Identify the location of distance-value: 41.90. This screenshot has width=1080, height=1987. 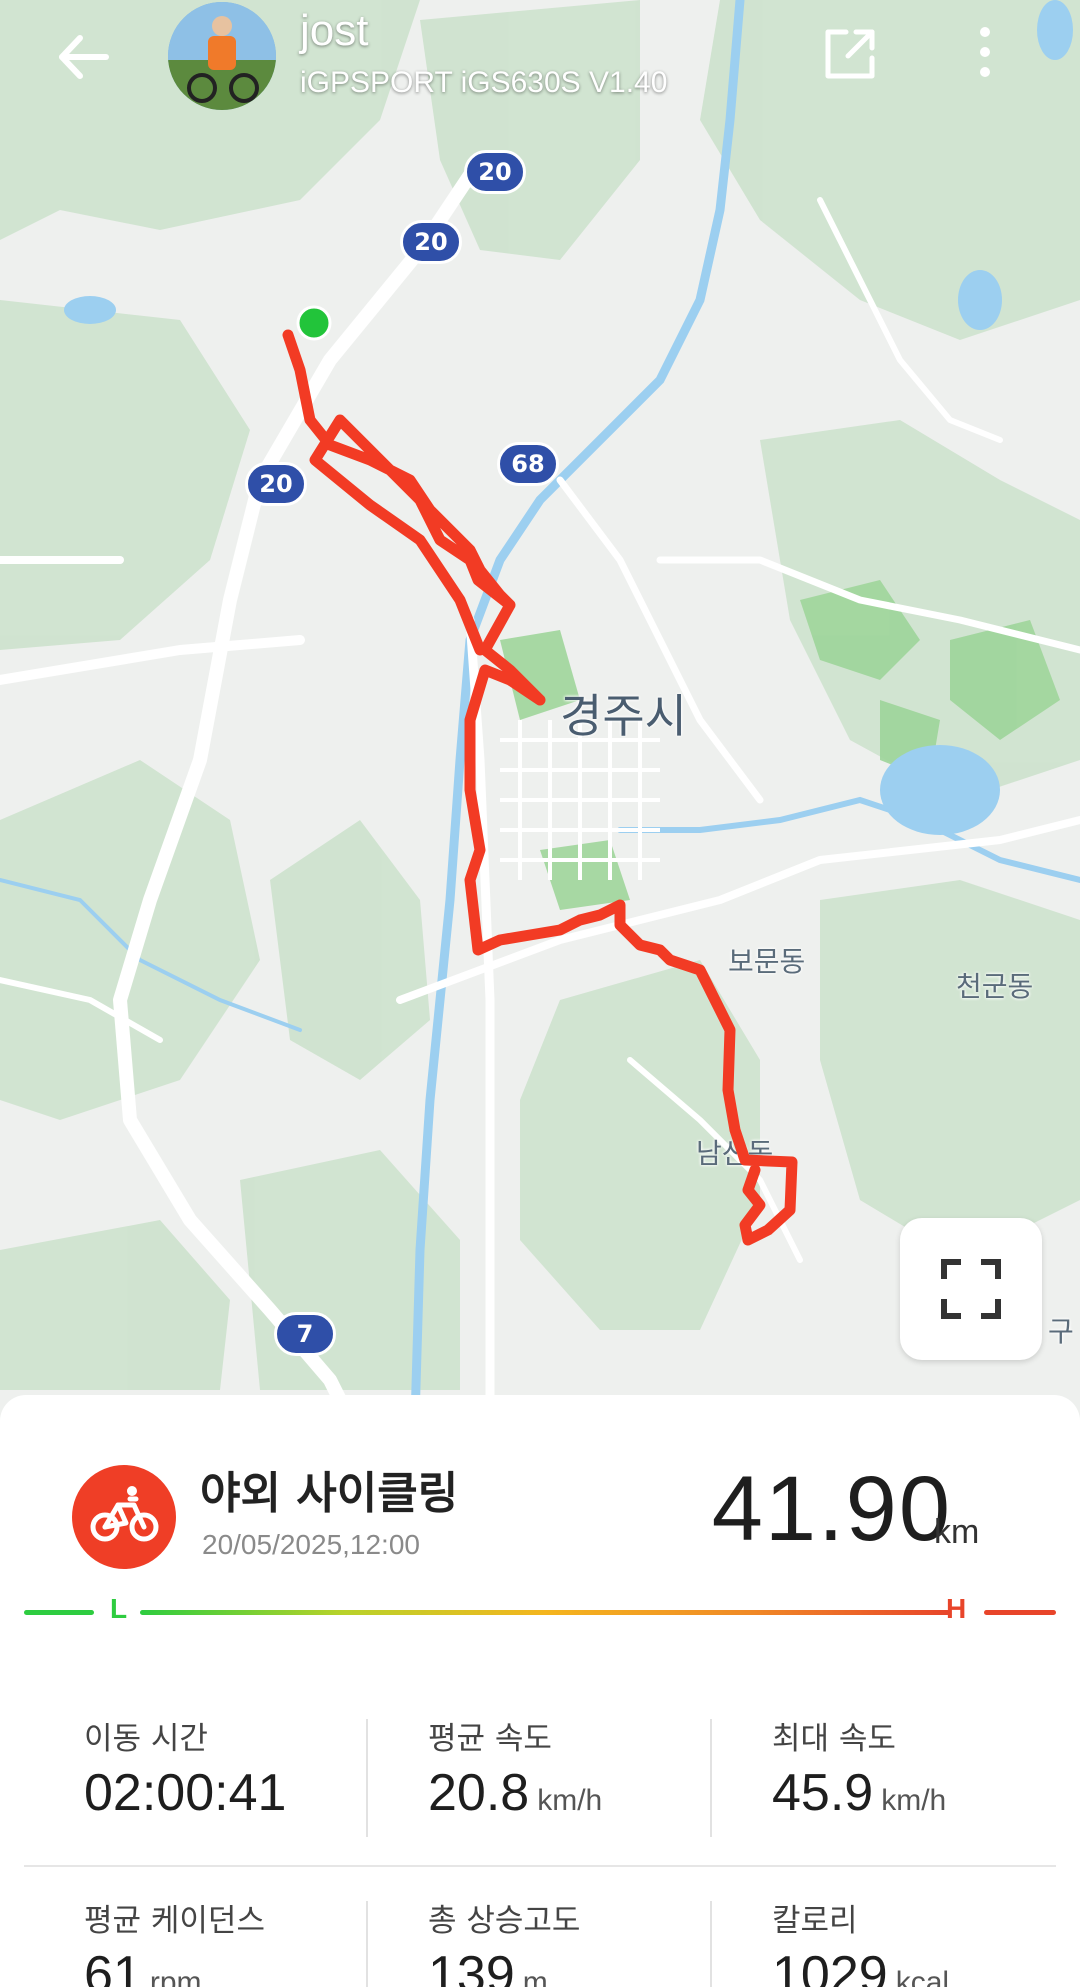
(831, 1509).